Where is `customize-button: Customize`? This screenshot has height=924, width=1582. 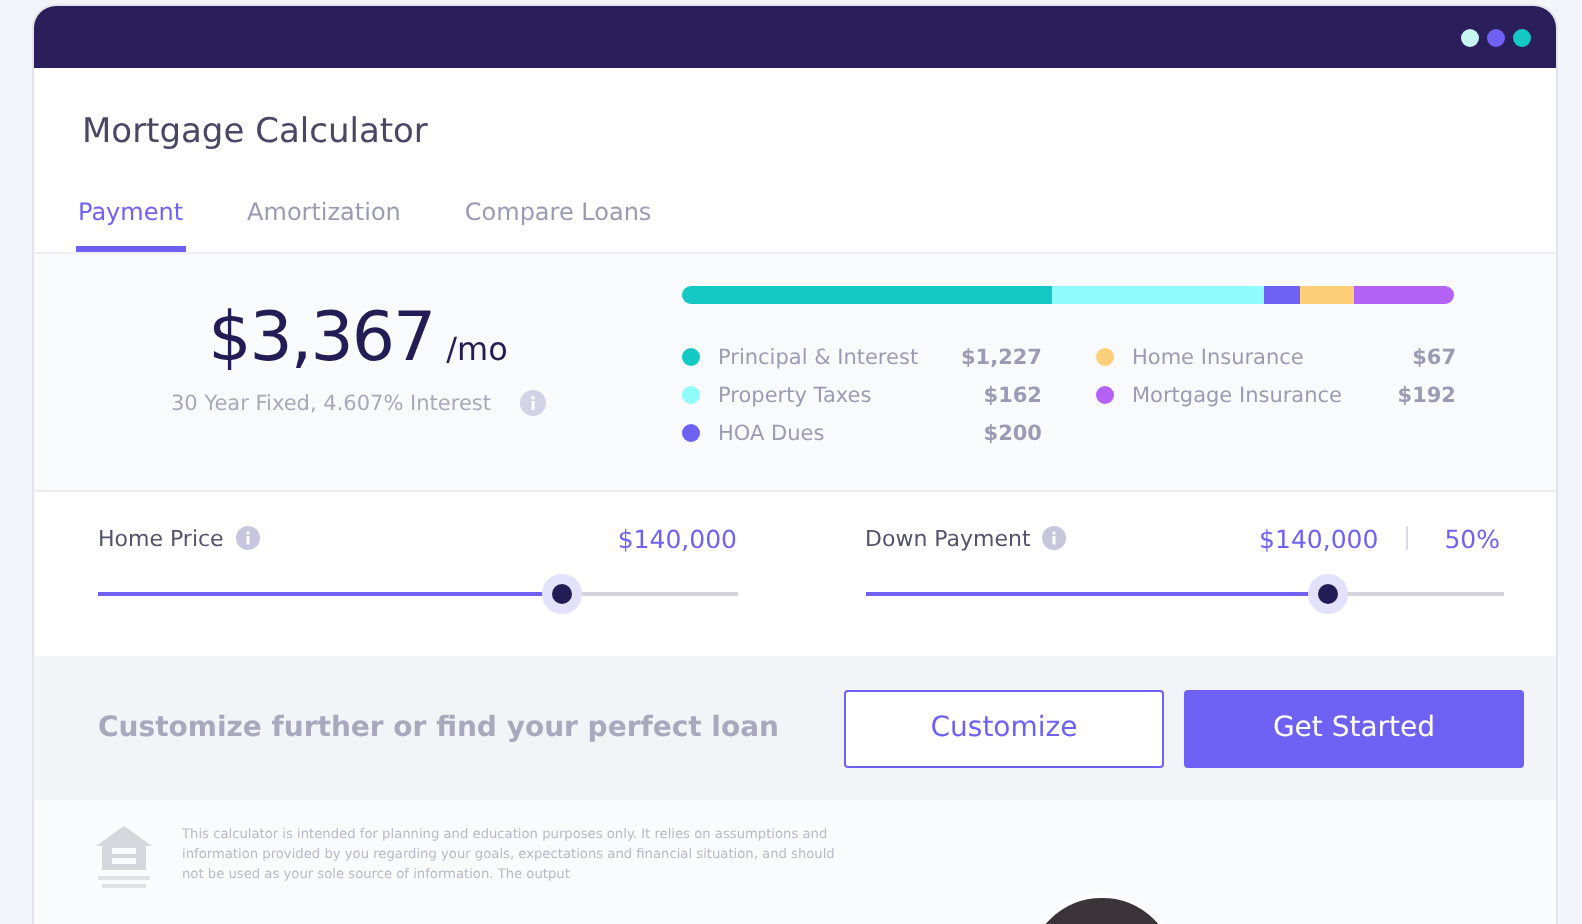
customize-button: Customize is located at coordinates (1004, 728).